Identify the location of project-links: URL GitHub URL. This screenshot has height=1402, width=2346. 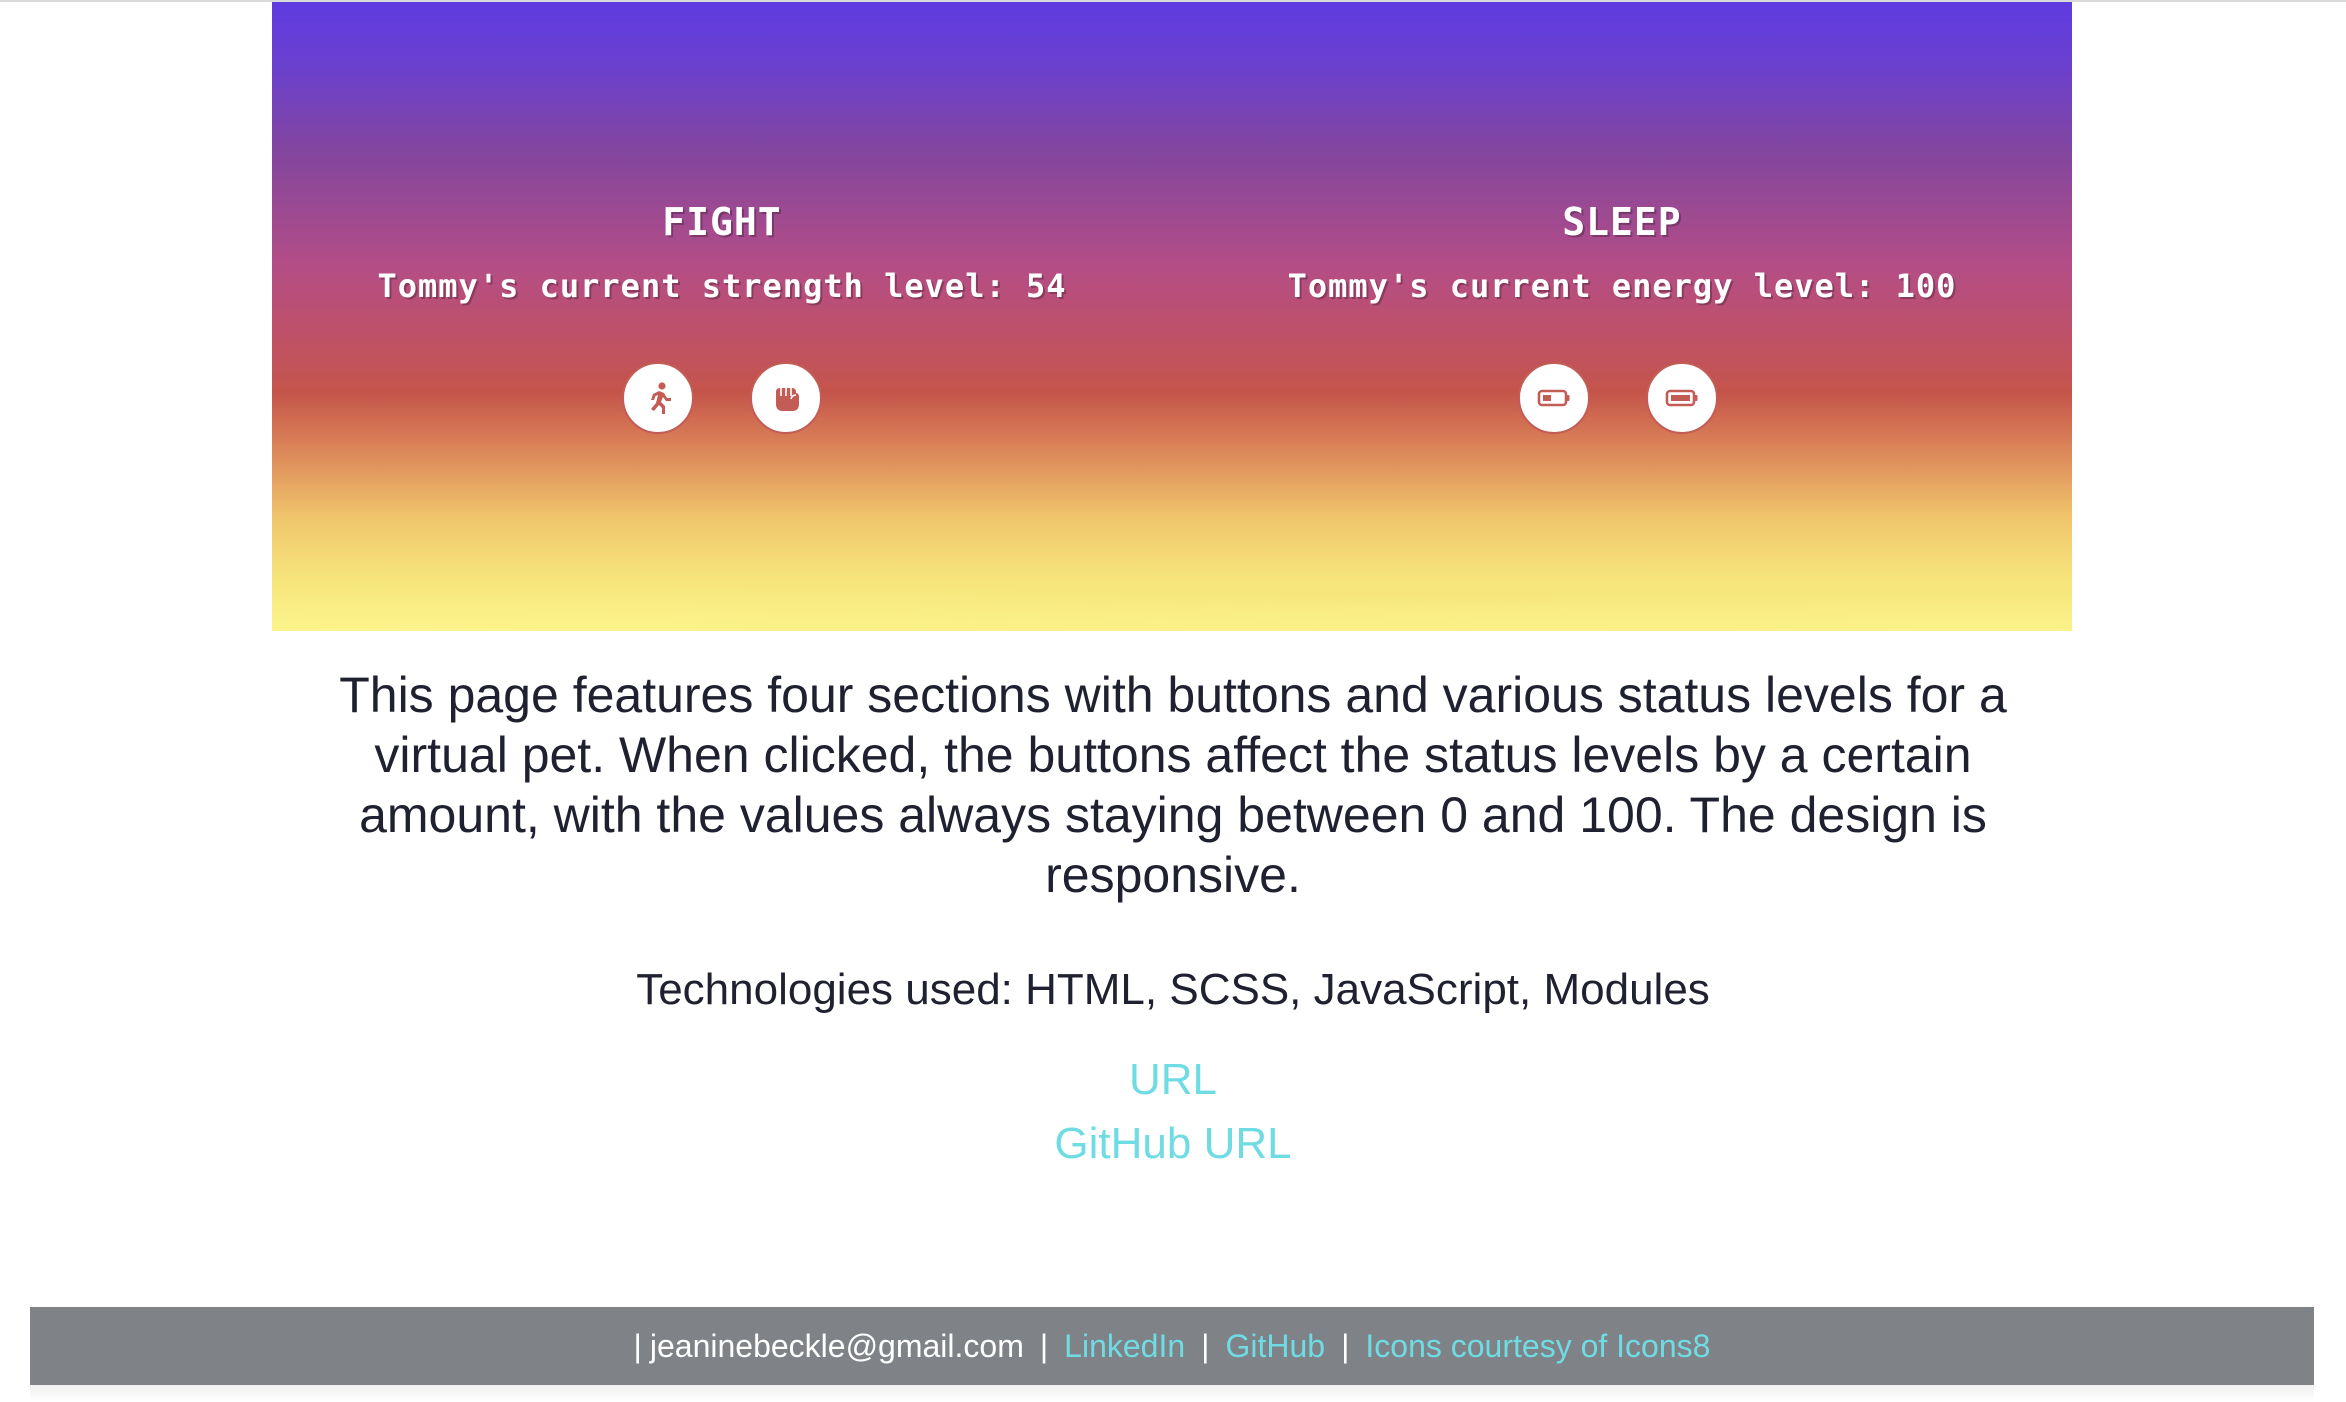
(1173, 1112).